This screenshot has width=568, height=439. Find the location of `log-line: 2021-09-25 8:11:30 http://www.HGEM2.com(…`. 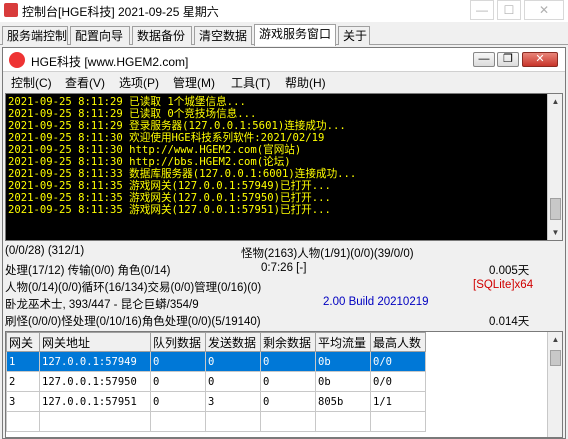

log-line: 2021-09-25 8:11:30 http://www.HGEM2.com(… is located at coordinates (155, 150).